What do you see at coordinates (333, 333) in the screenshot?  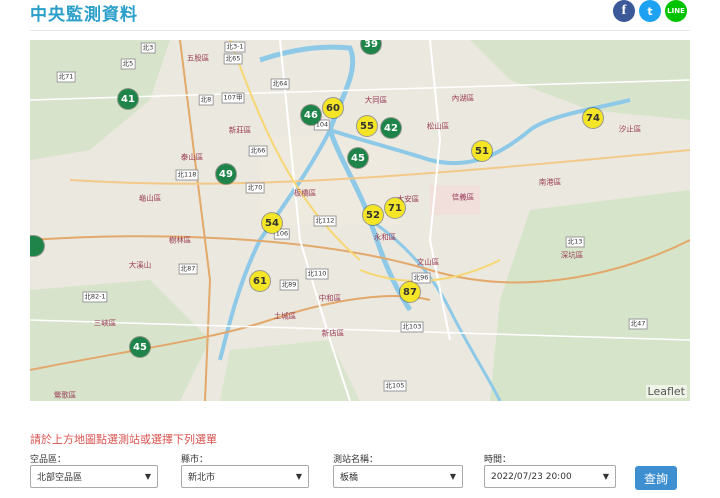 I see `place-label: 新店區` at bounding box center [333, 333].